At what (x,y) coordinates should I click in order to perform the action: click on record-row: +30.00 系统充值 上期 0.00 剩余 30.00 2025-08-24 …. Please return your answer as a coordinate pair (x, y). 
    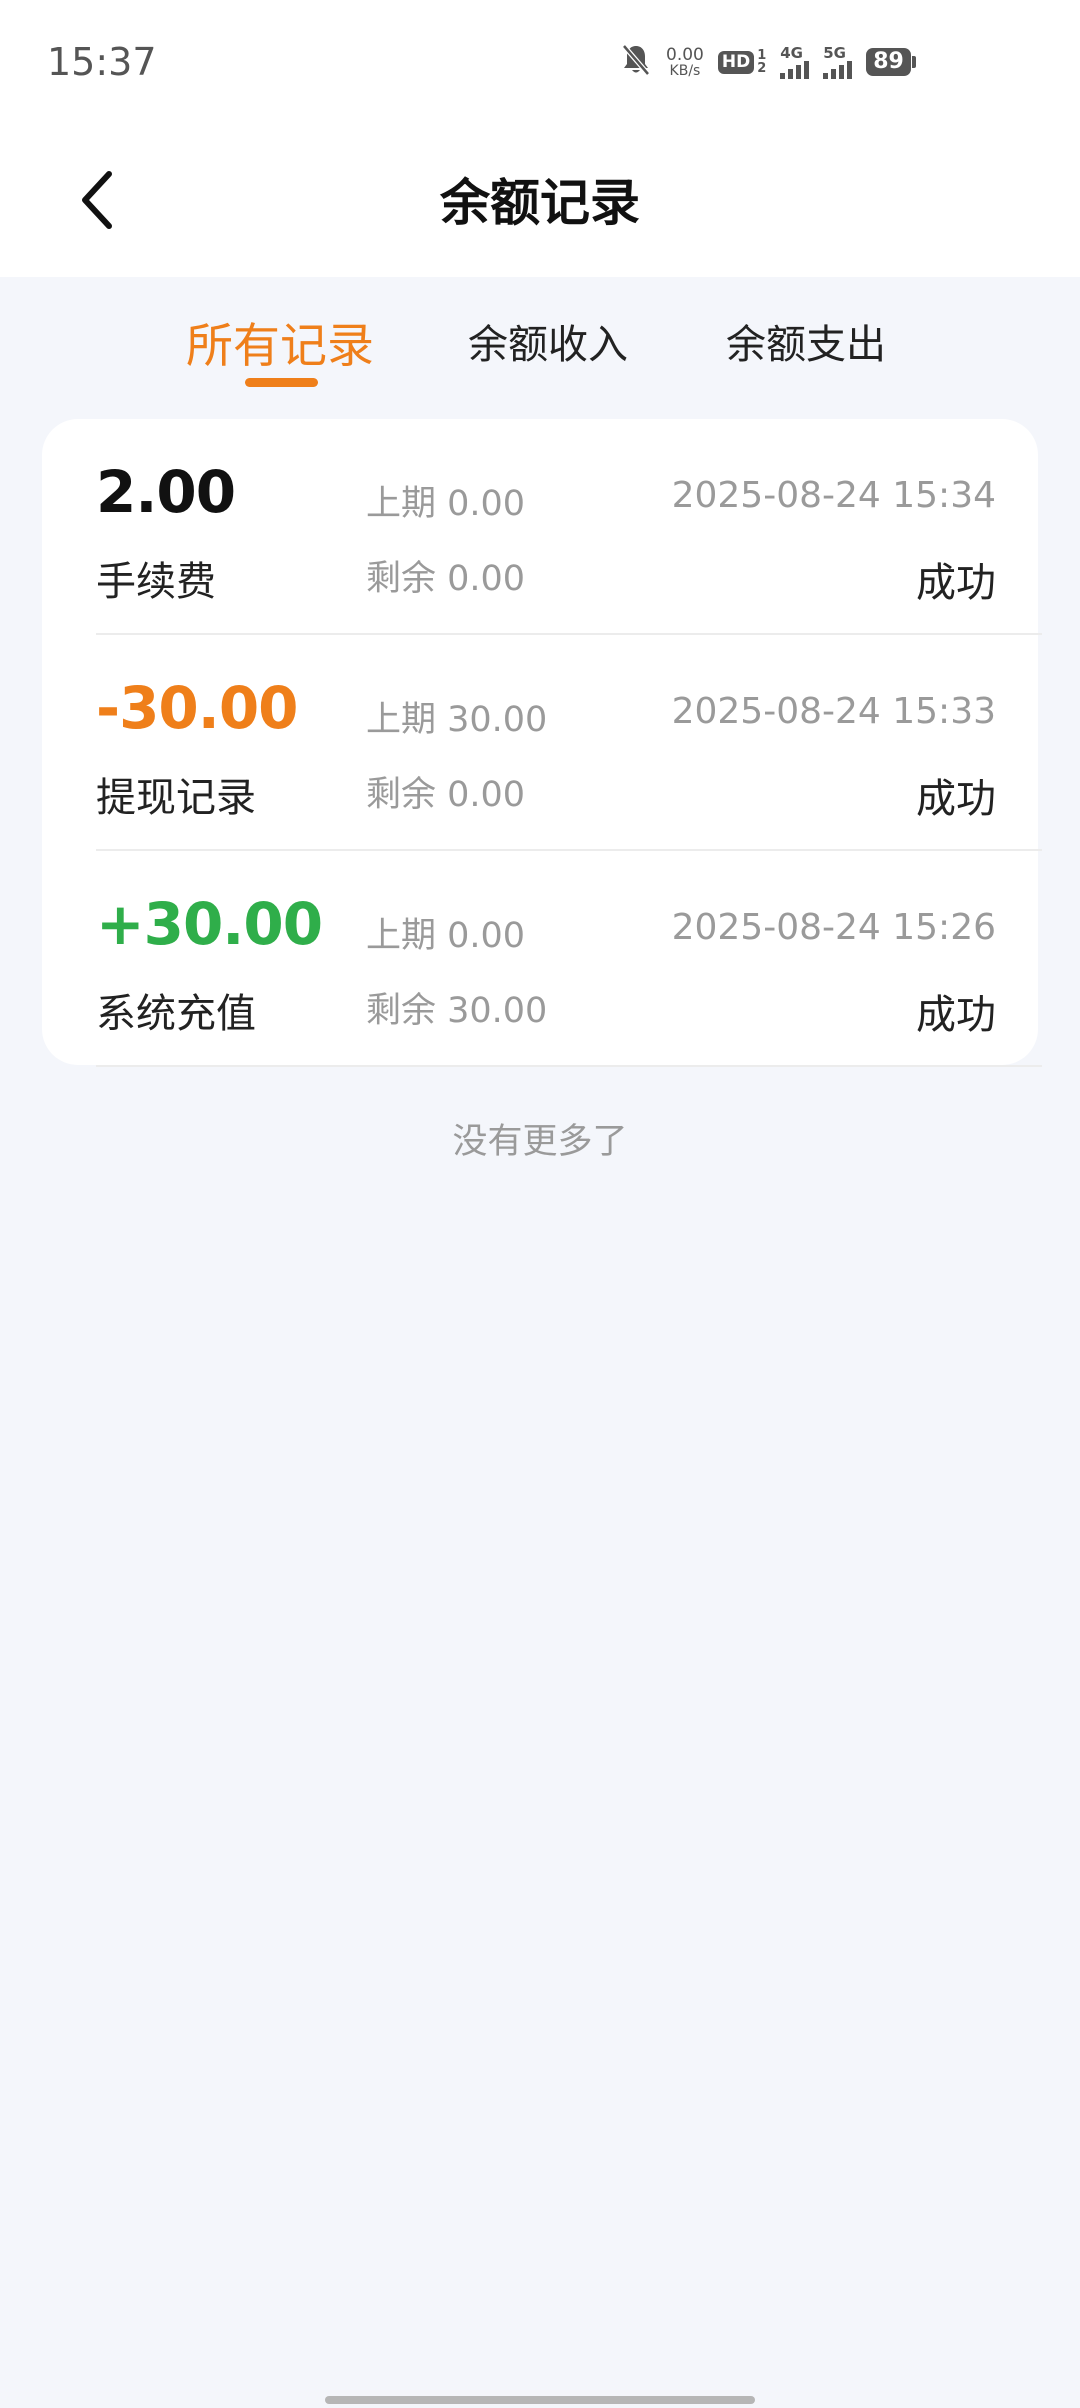
    Looking at the image, I should click on (542, 959).